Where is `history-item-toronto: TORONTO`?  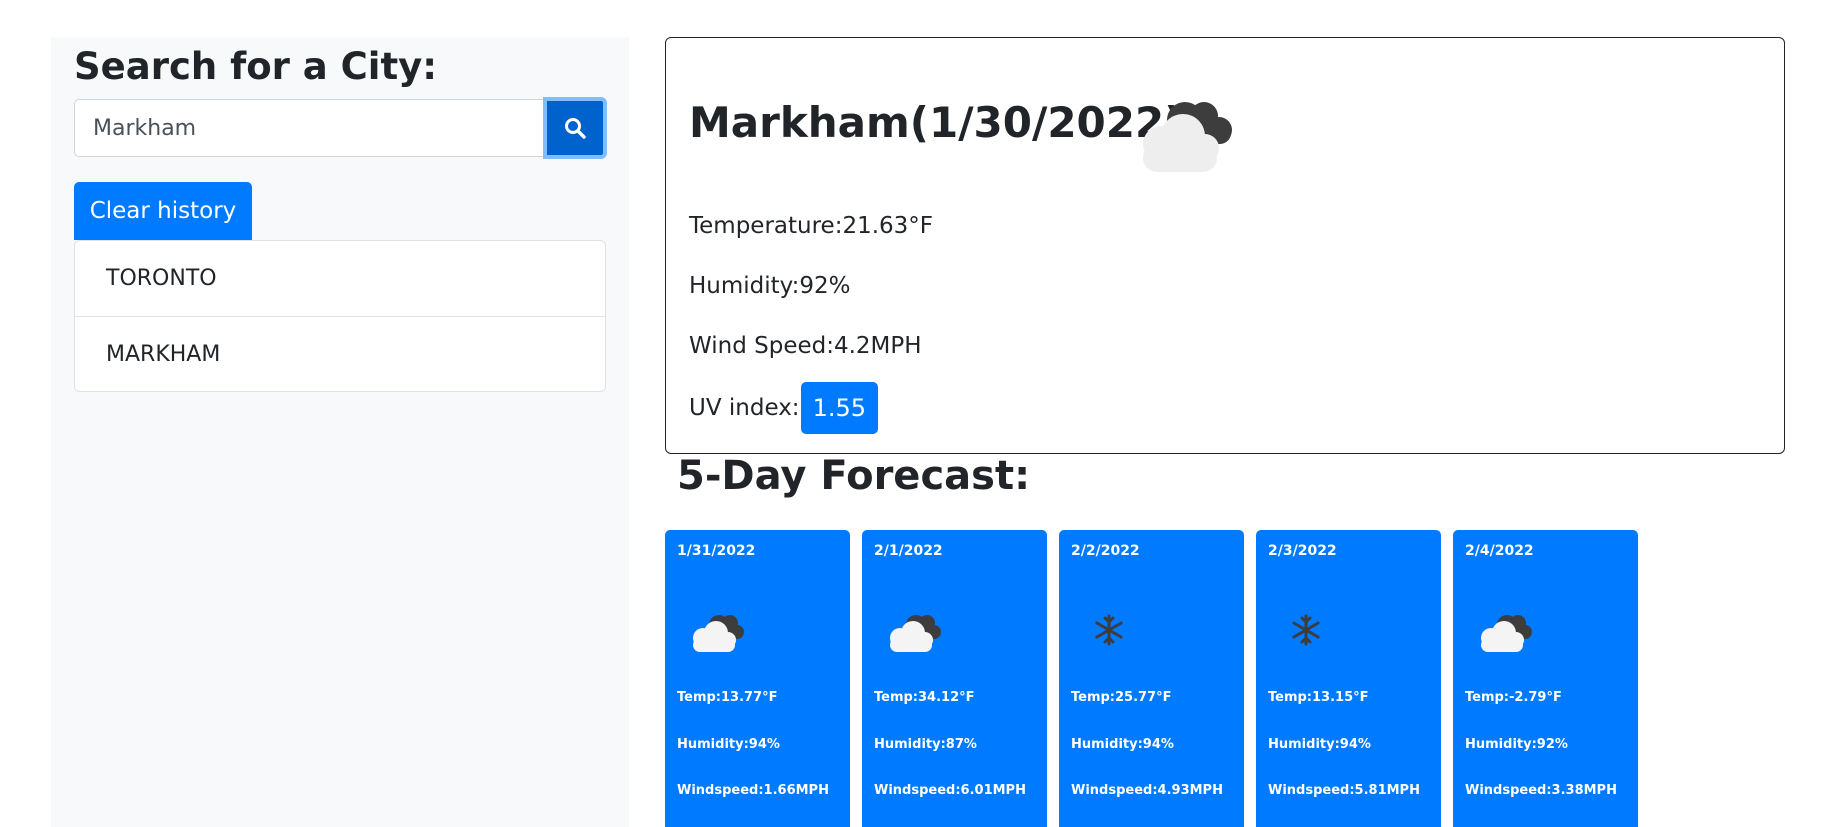 history-item-toronto: TORONTO is located at coordinates (340, 278).